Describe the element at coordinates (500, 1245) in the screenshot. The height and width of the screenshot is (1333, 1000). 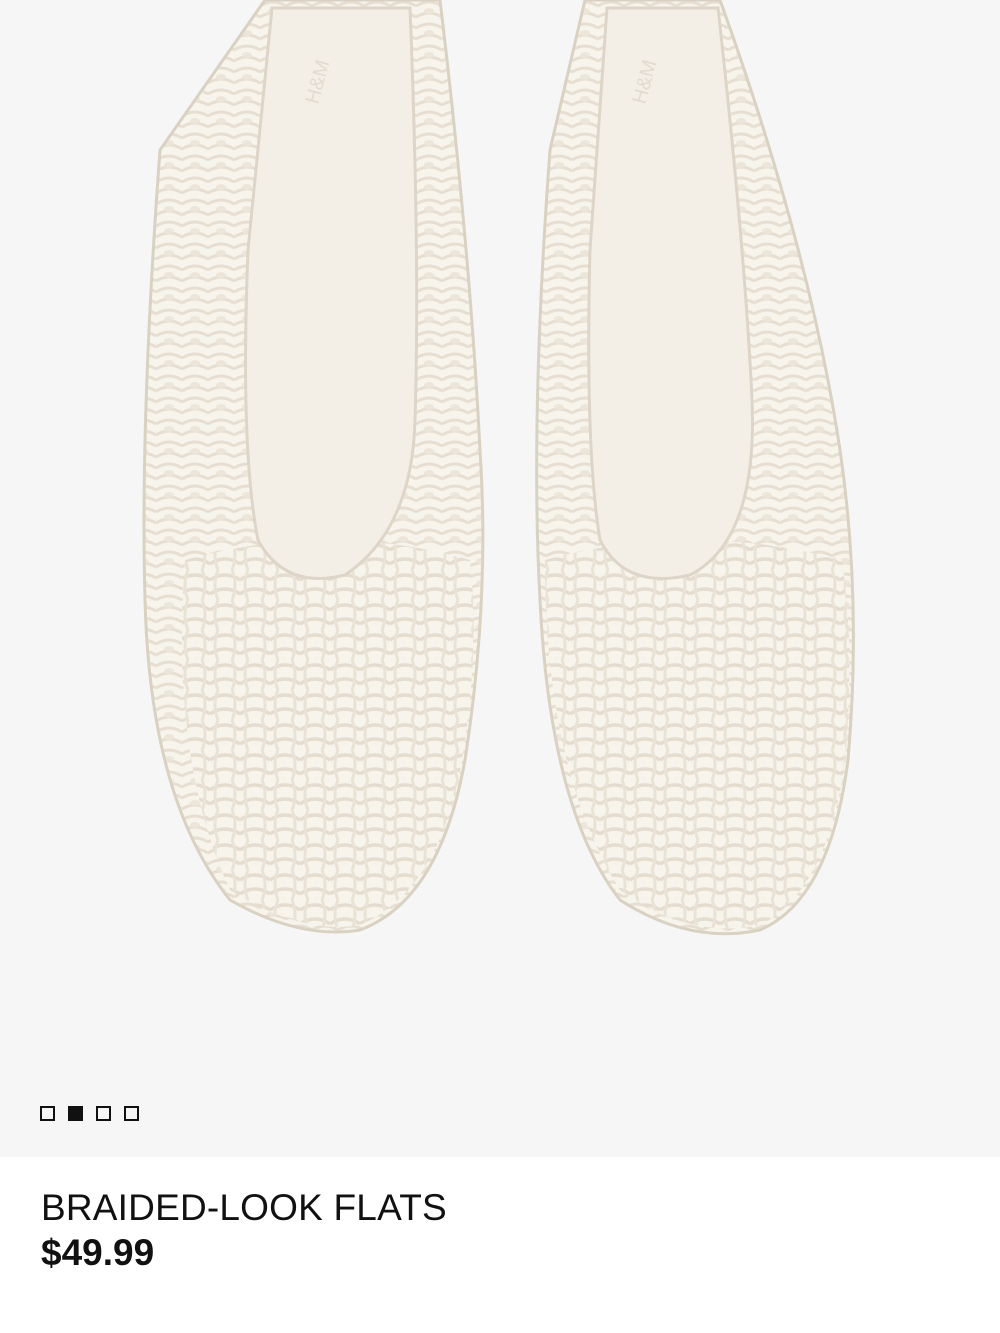
I see `product-info: BRAIDED-LOOK FLATS $49.99` at that location.